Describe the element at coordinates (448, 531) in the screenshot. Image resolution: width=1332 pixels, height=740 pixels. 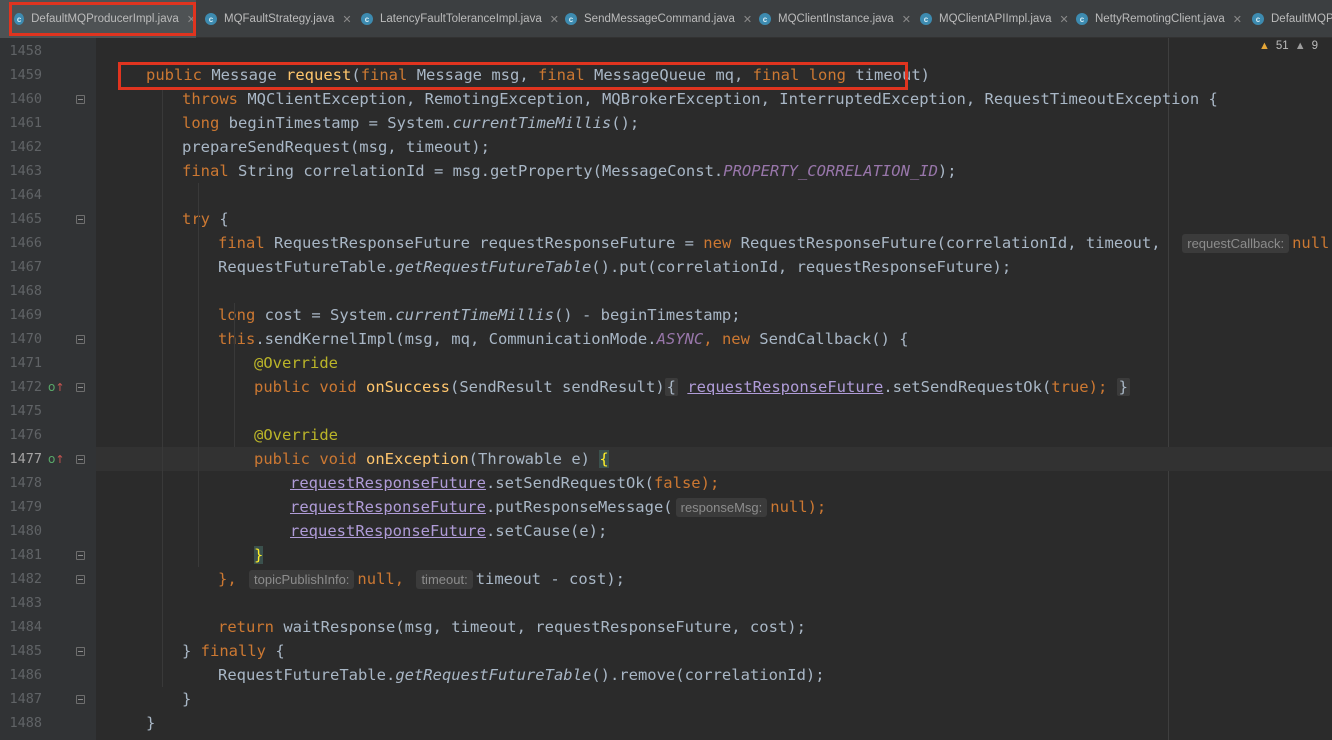
I see `code-line-1480: requestResponseFuture.setCause(e);` at that location.